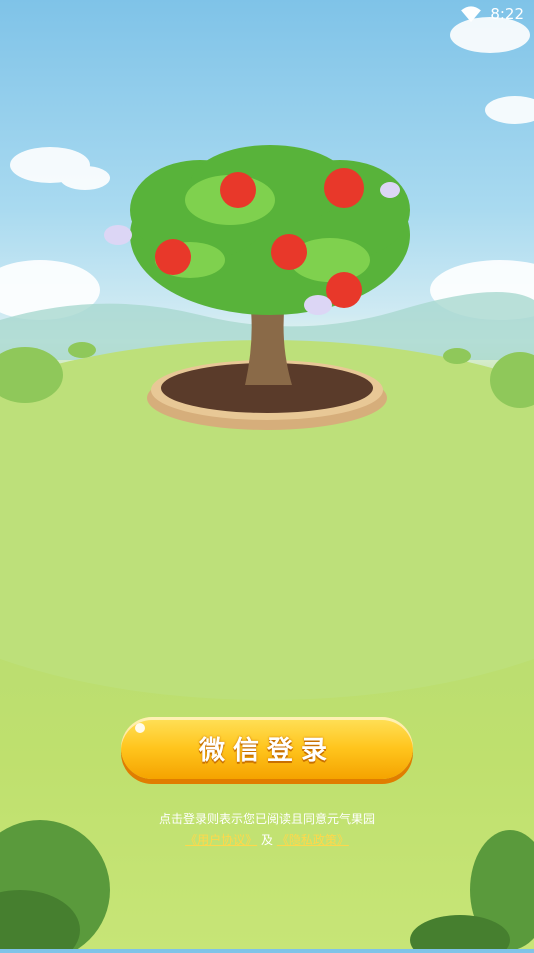 The width and height of the screenshot is (534, 953). Describe the element at coordinates (140, 728) in the screenshot. I see `button-shine` at that location.